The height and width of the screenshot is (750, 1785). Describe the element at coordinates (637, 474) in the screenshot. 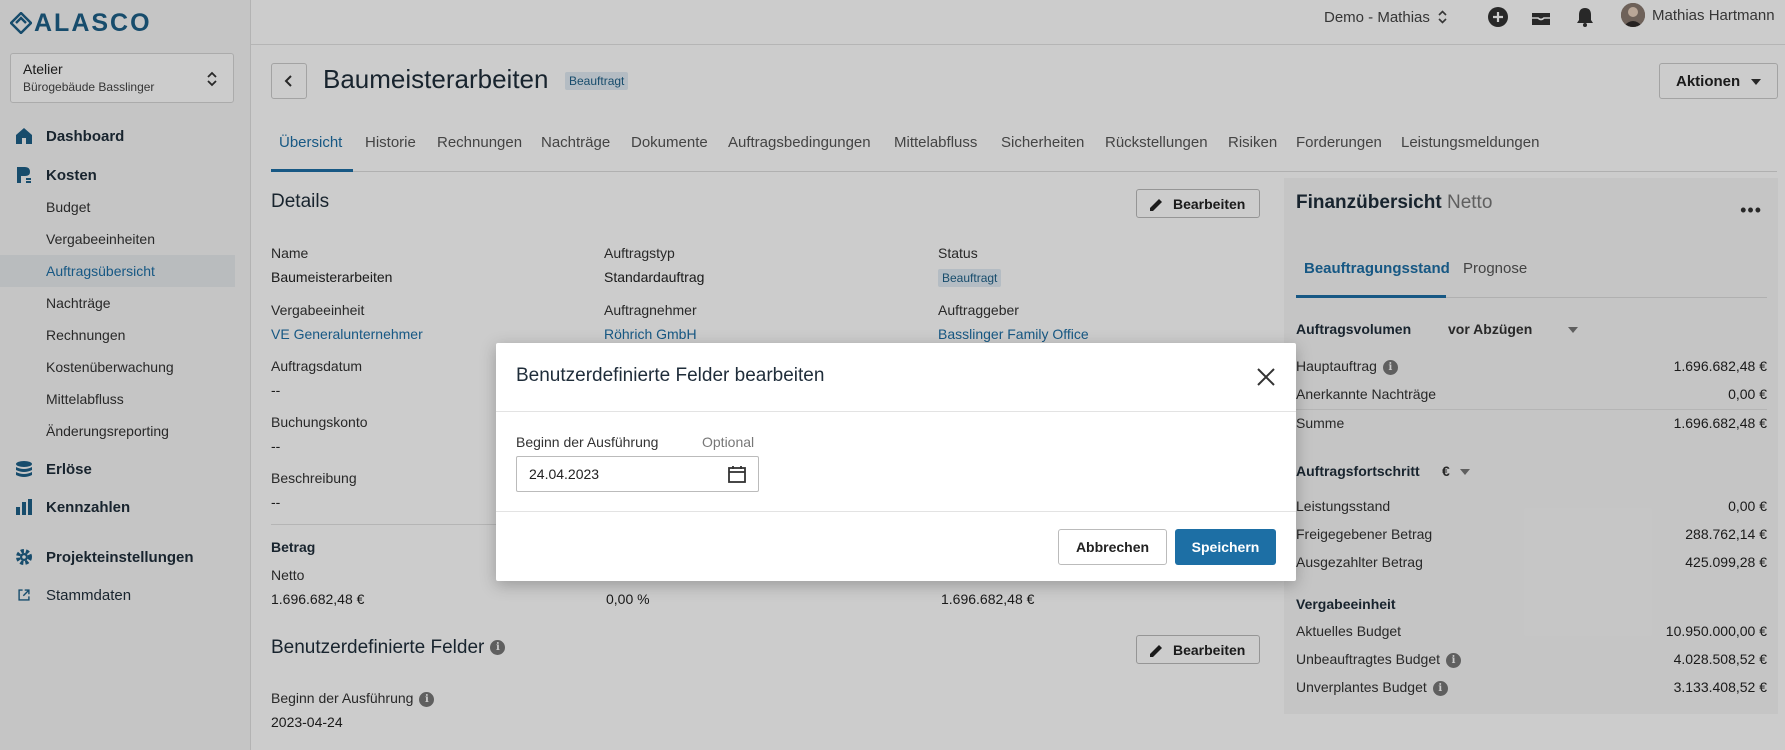

I see `start-date-input` at that location.